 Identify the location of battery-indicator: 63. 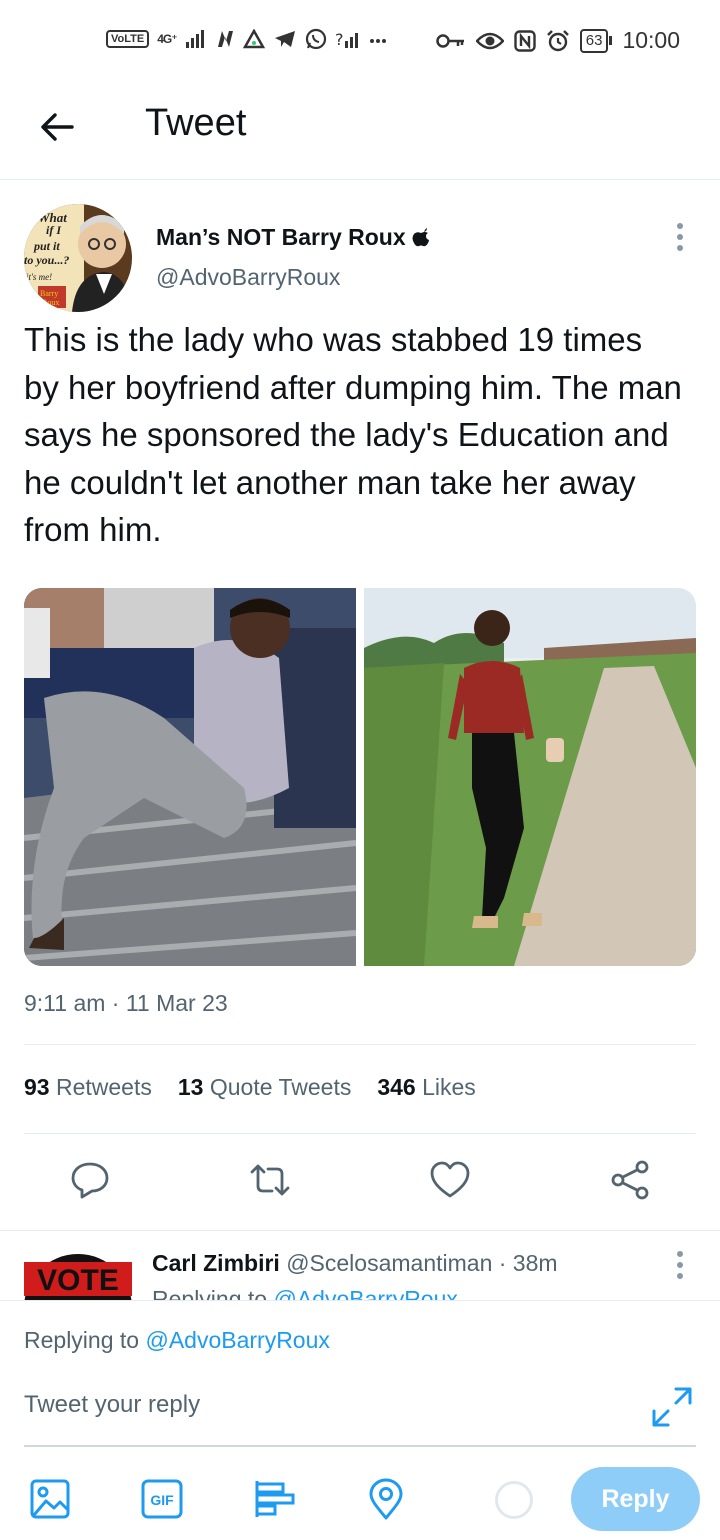
(596, 40).